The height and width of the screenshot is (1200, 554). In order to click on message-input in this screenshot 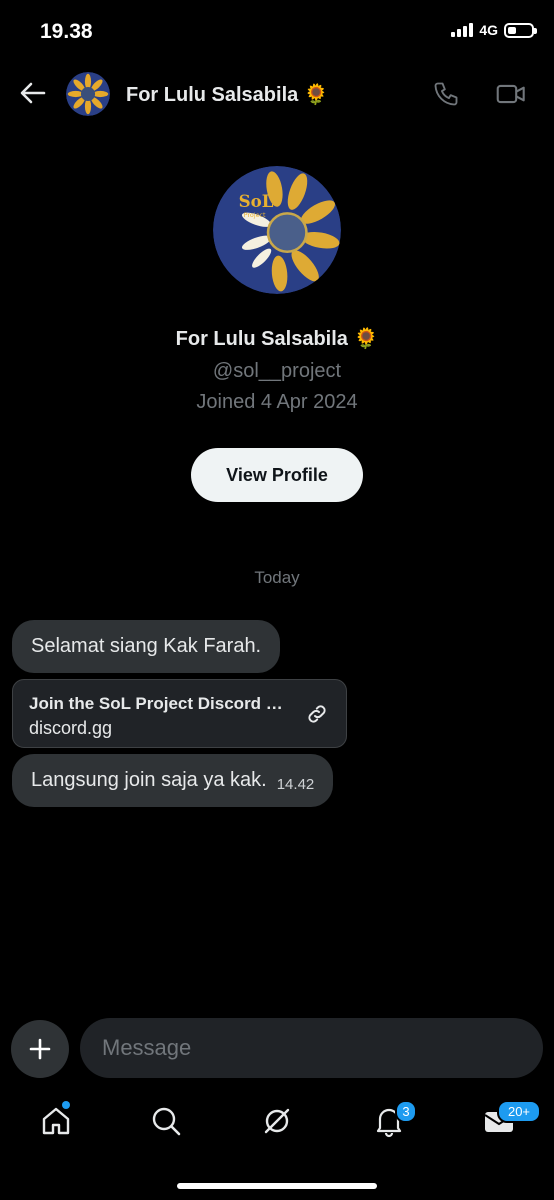, I will do `click(311, 1048)`.